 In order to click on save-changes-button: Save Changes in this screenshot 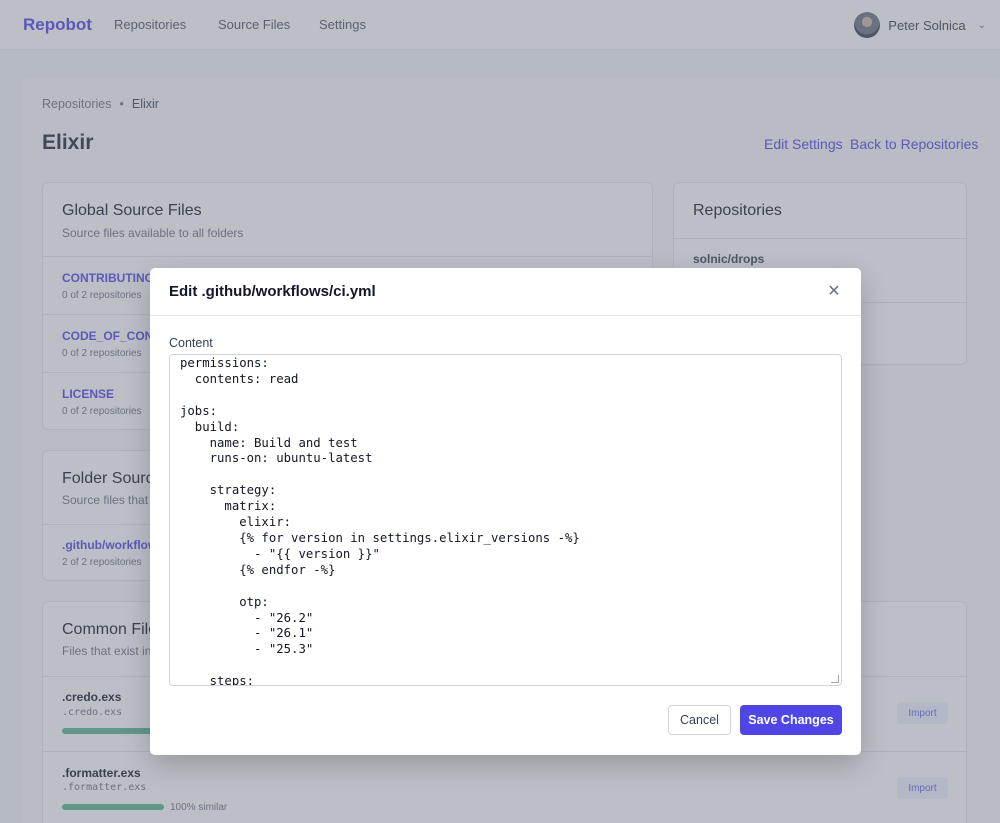, I will do `click(791, 720)`.